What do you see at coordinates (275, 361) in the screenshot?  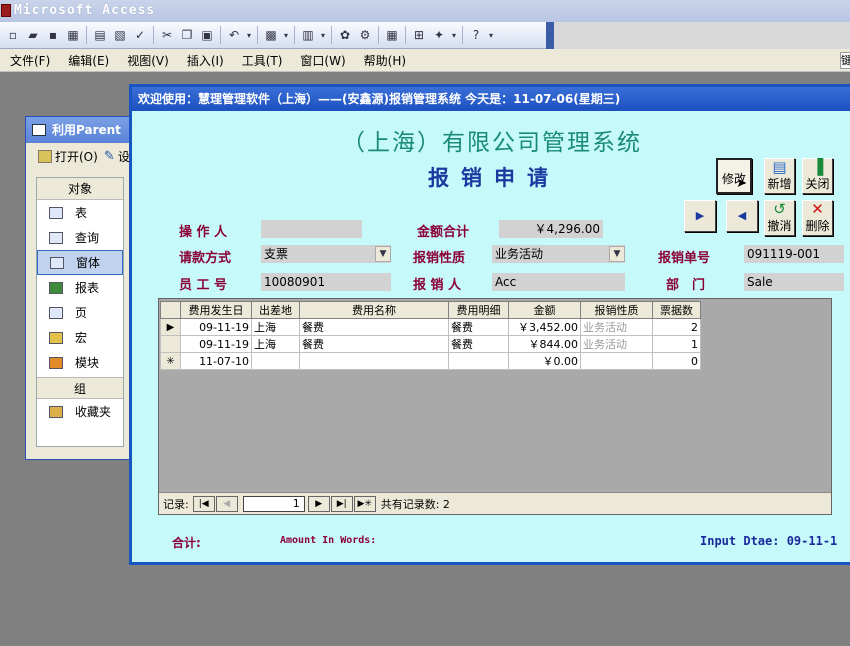 I see `travel-place-cell` at bounding box center [275, 361].